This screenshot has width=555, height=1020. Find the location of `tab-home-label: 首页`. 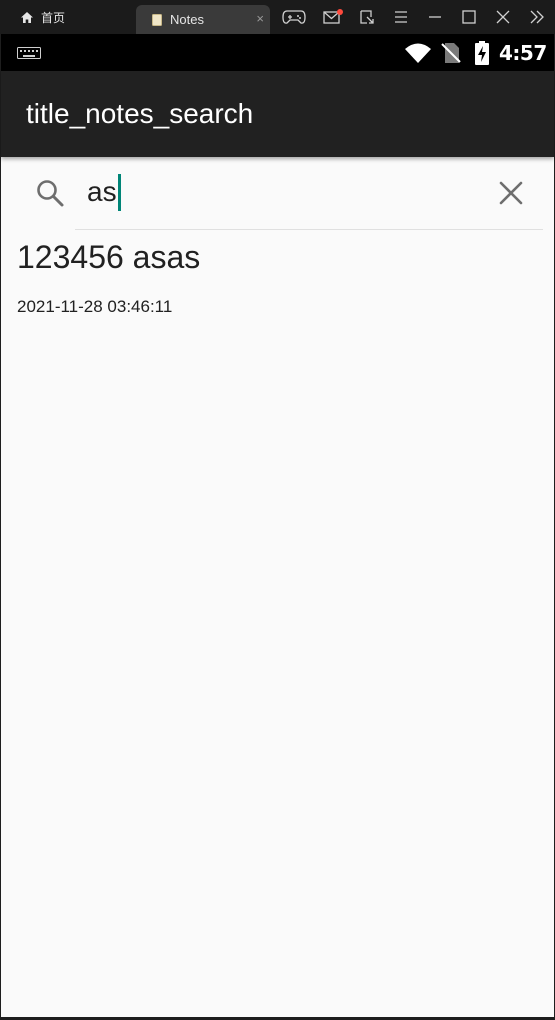

tab-home-label: 首页 is located at coordinates (53, 17).